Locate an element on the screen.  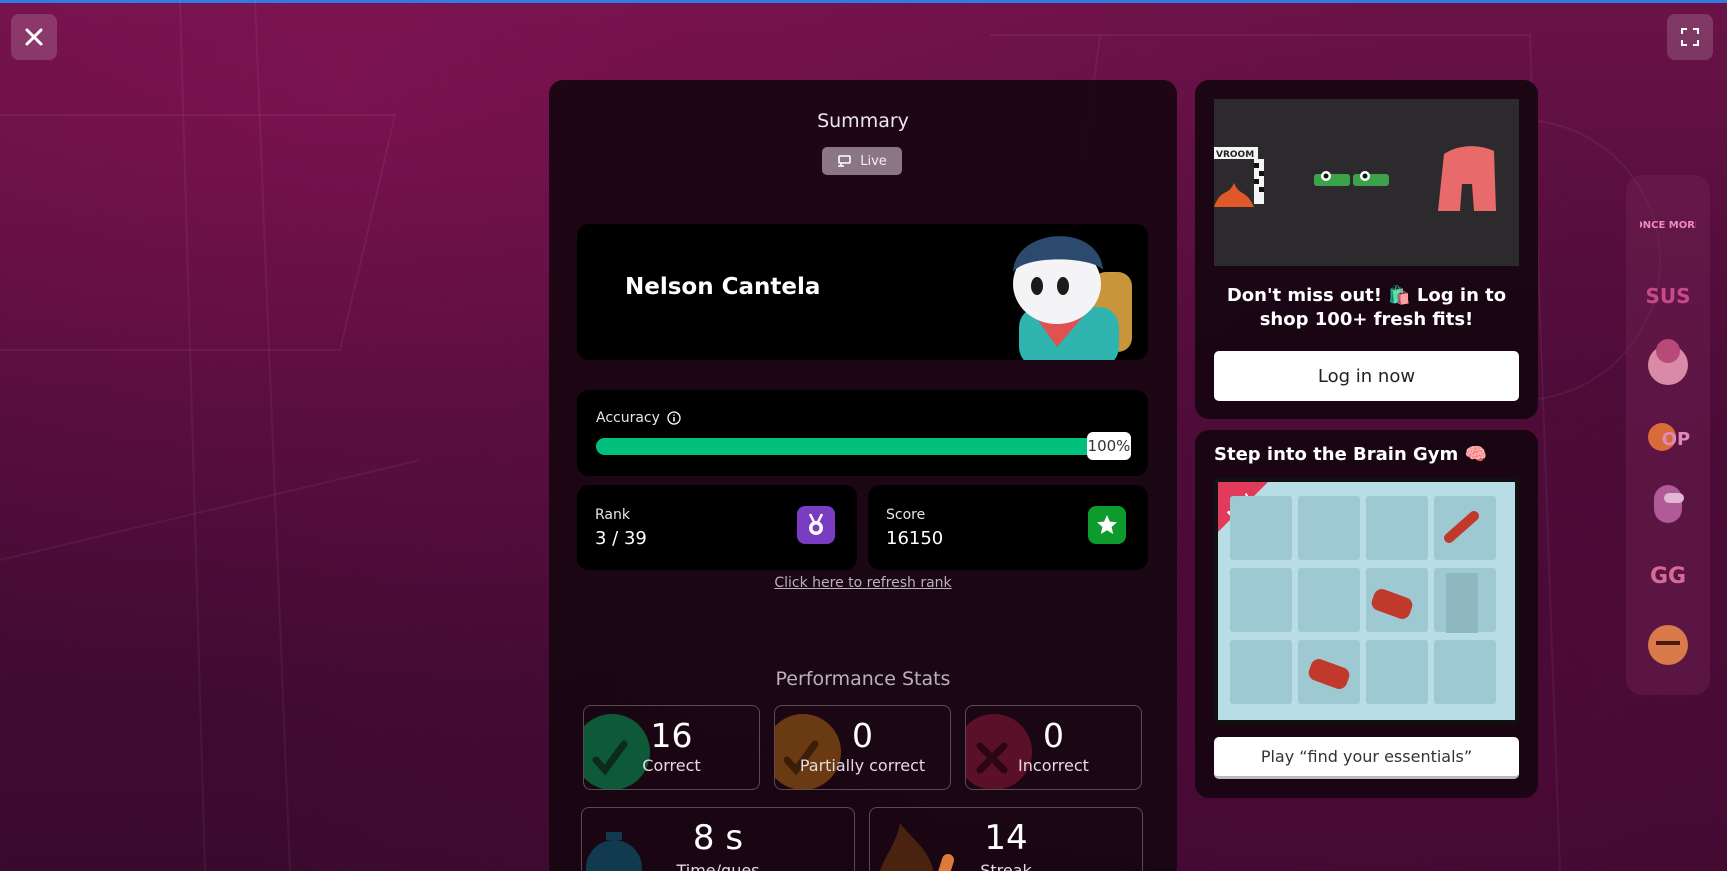
score-value: 16150 is located at coordinates (915, 538).